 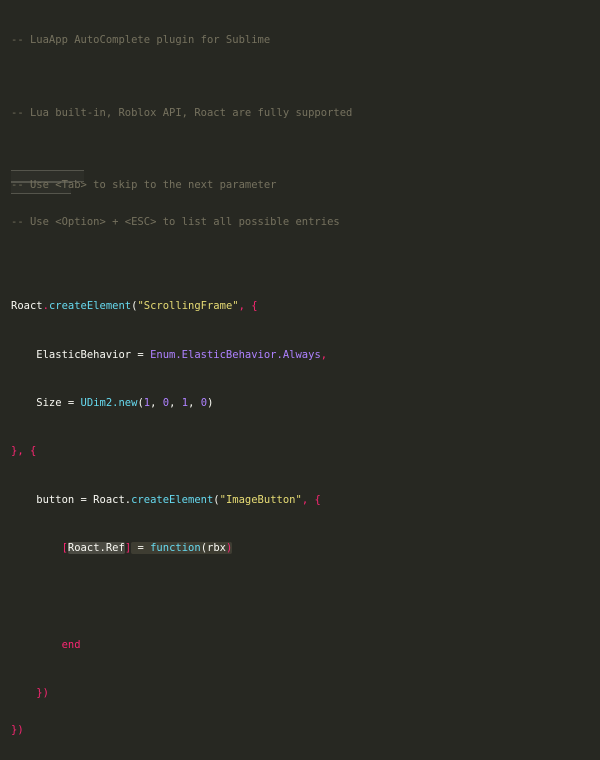 I want to click on selected-word: Roact.Ref, so click(x=96, y=548).